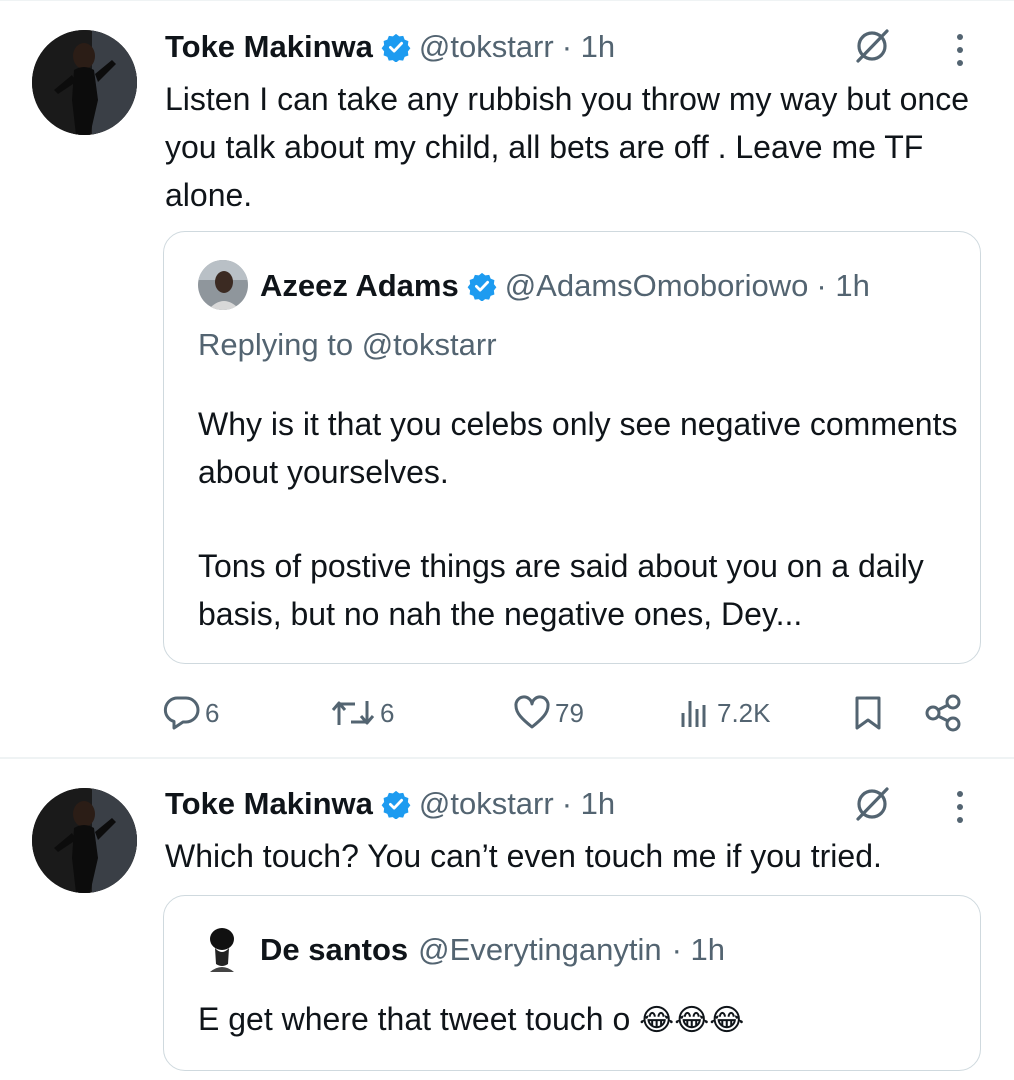  Describe the element at coordinates (212, 712) in the screenshot. I see `reply-count: 6` at that location.